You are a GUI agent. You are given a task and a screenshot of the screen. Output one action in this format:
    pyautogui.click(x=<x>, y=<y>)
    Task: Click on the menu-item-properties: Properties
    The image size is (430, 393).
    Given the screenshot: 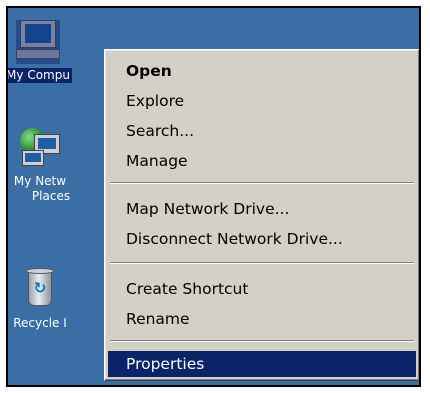 What is the action you would take?
    pyautogui.click(x=262, y=364)
    